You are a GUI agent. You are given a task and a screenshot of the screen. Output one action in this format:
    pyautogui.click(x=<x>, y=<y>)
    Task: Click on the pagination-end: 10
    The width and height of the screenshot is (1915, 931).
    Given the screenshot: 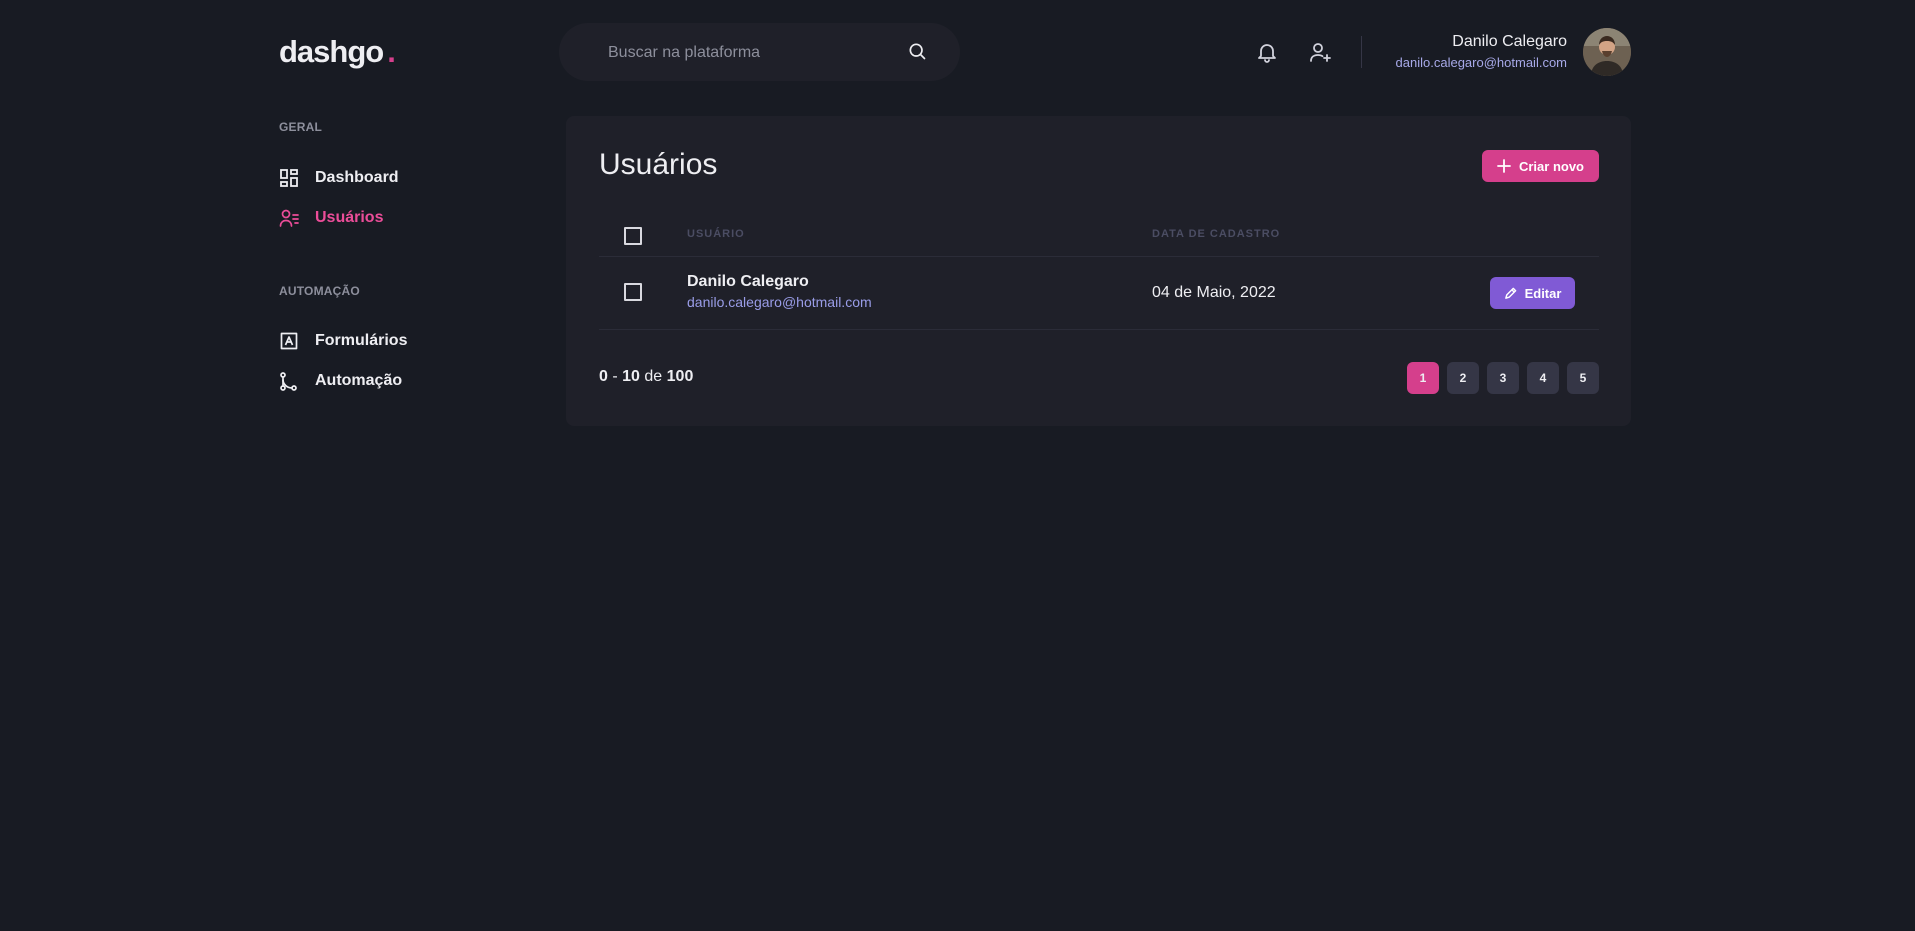 What is the action you would take?
    pyautogui.click(x=631, y=376)
    